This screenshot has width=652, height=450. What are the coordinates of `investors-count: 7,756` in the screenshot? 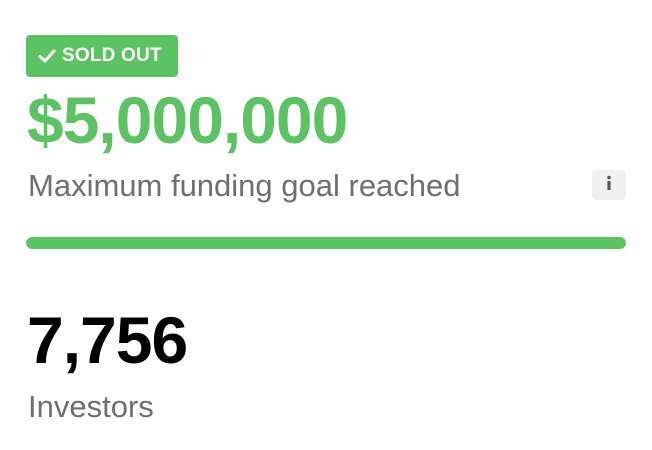 It's located at (107, 340).